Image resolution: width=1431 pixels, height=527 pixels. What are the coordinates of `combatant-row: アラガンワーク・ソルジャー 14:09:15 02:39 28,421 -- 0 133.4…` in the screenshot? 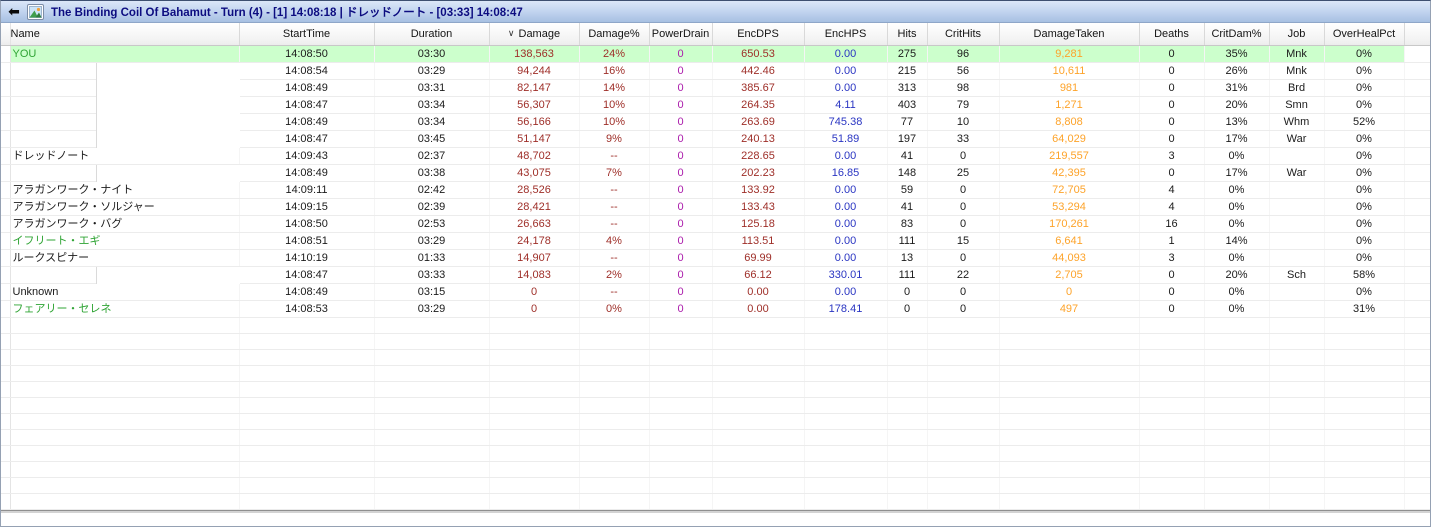 It's located at (715, 207).